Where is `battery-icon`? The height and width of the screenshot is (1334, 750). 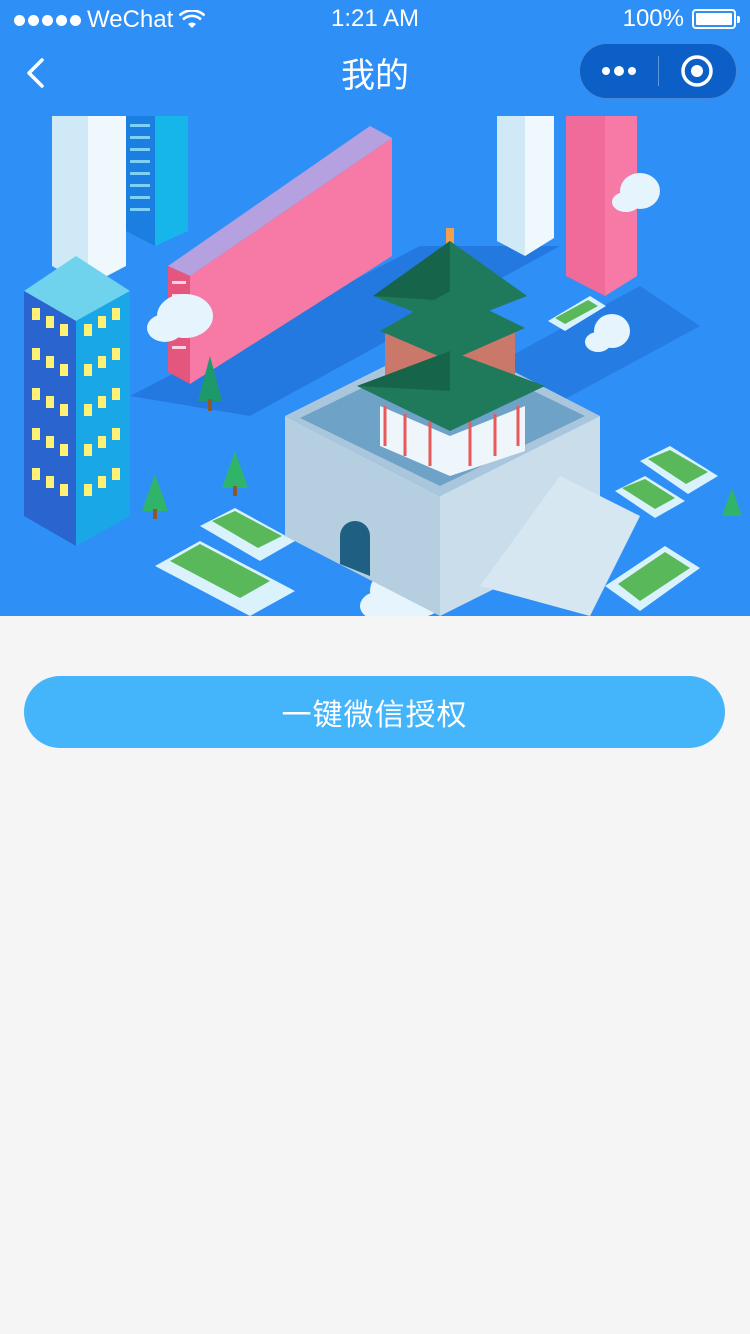 battery-icon is located at coordinates (716, 19).